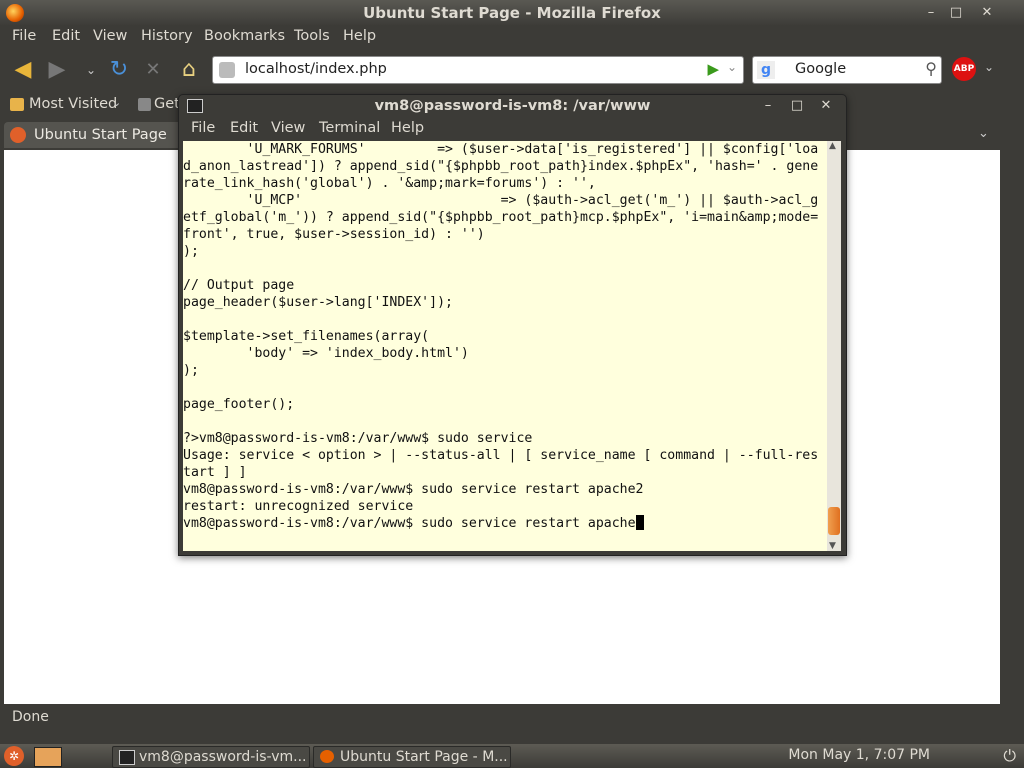 The height and width of the screenshot is (768, 1024). What do you see at coordinates (639, 522) in the screenshot?
I see `text-cursor` at bounding box center [639, 522].